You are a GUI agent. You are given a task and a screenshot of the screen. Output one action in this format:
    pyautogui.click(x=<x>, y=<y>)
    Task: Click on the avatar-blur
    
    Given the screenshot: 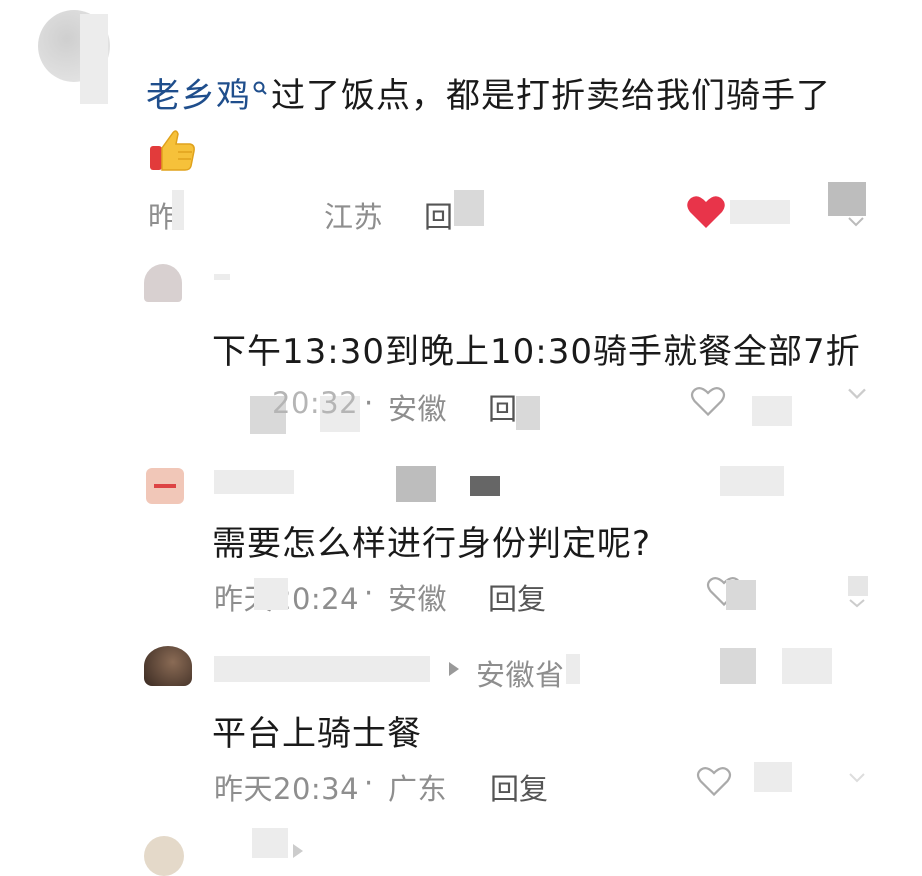 What is the action you would take?
    pyautogui.click(x=94, y=59)
    